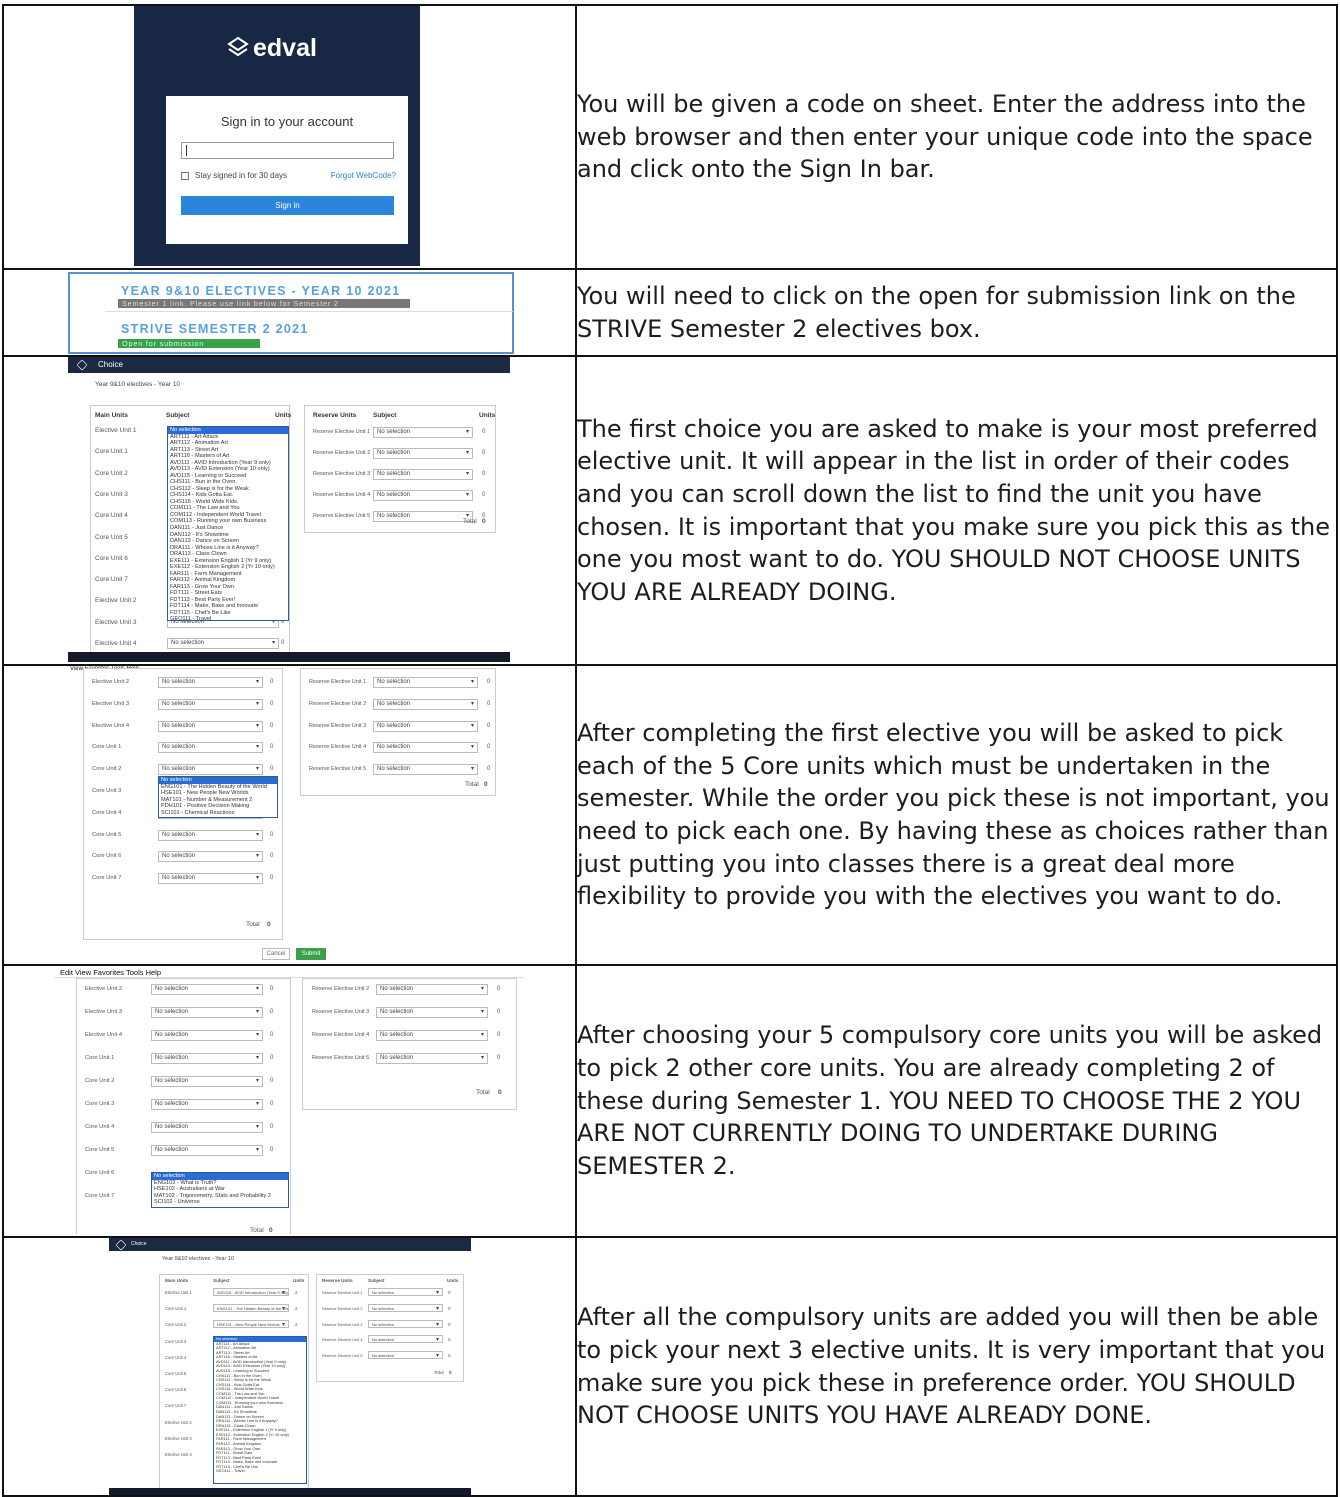 The image size is (1340, 1497). I want to click on strive-elective-title: STRIVE SEMESTER 2 2021, so click(215, 329).